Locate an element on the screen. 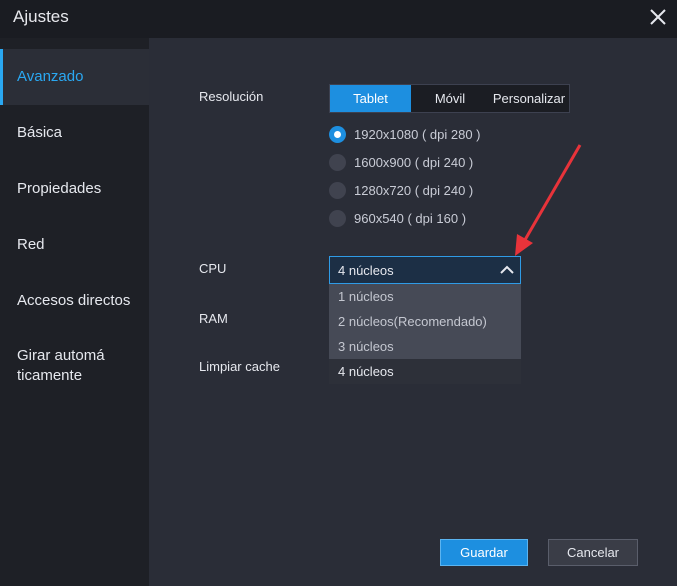 This screenshot has height=586, width=677. cancel-button-label: Cancelar is located at coordinates (593, 552).